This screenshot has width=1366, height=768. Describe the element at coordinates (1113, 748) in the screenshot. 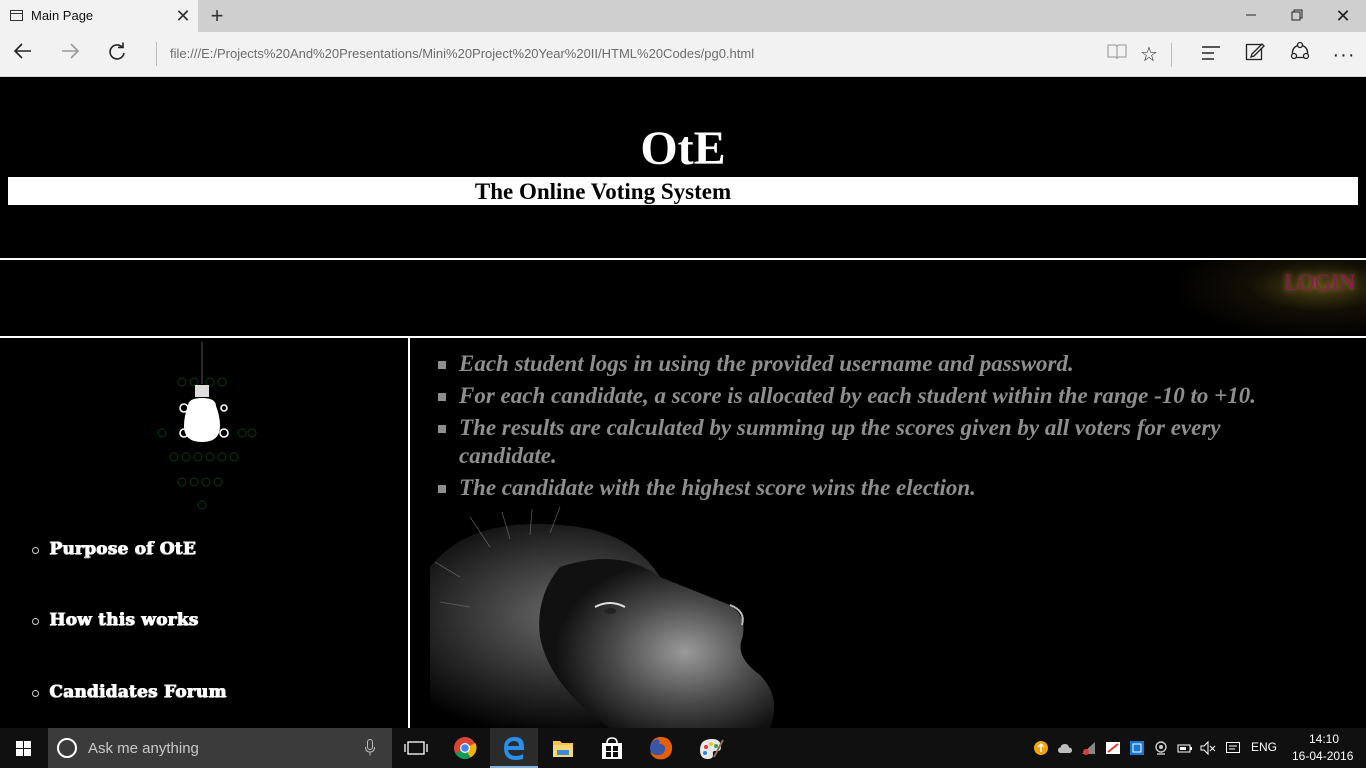

I see `security-tool-icon` at that location.